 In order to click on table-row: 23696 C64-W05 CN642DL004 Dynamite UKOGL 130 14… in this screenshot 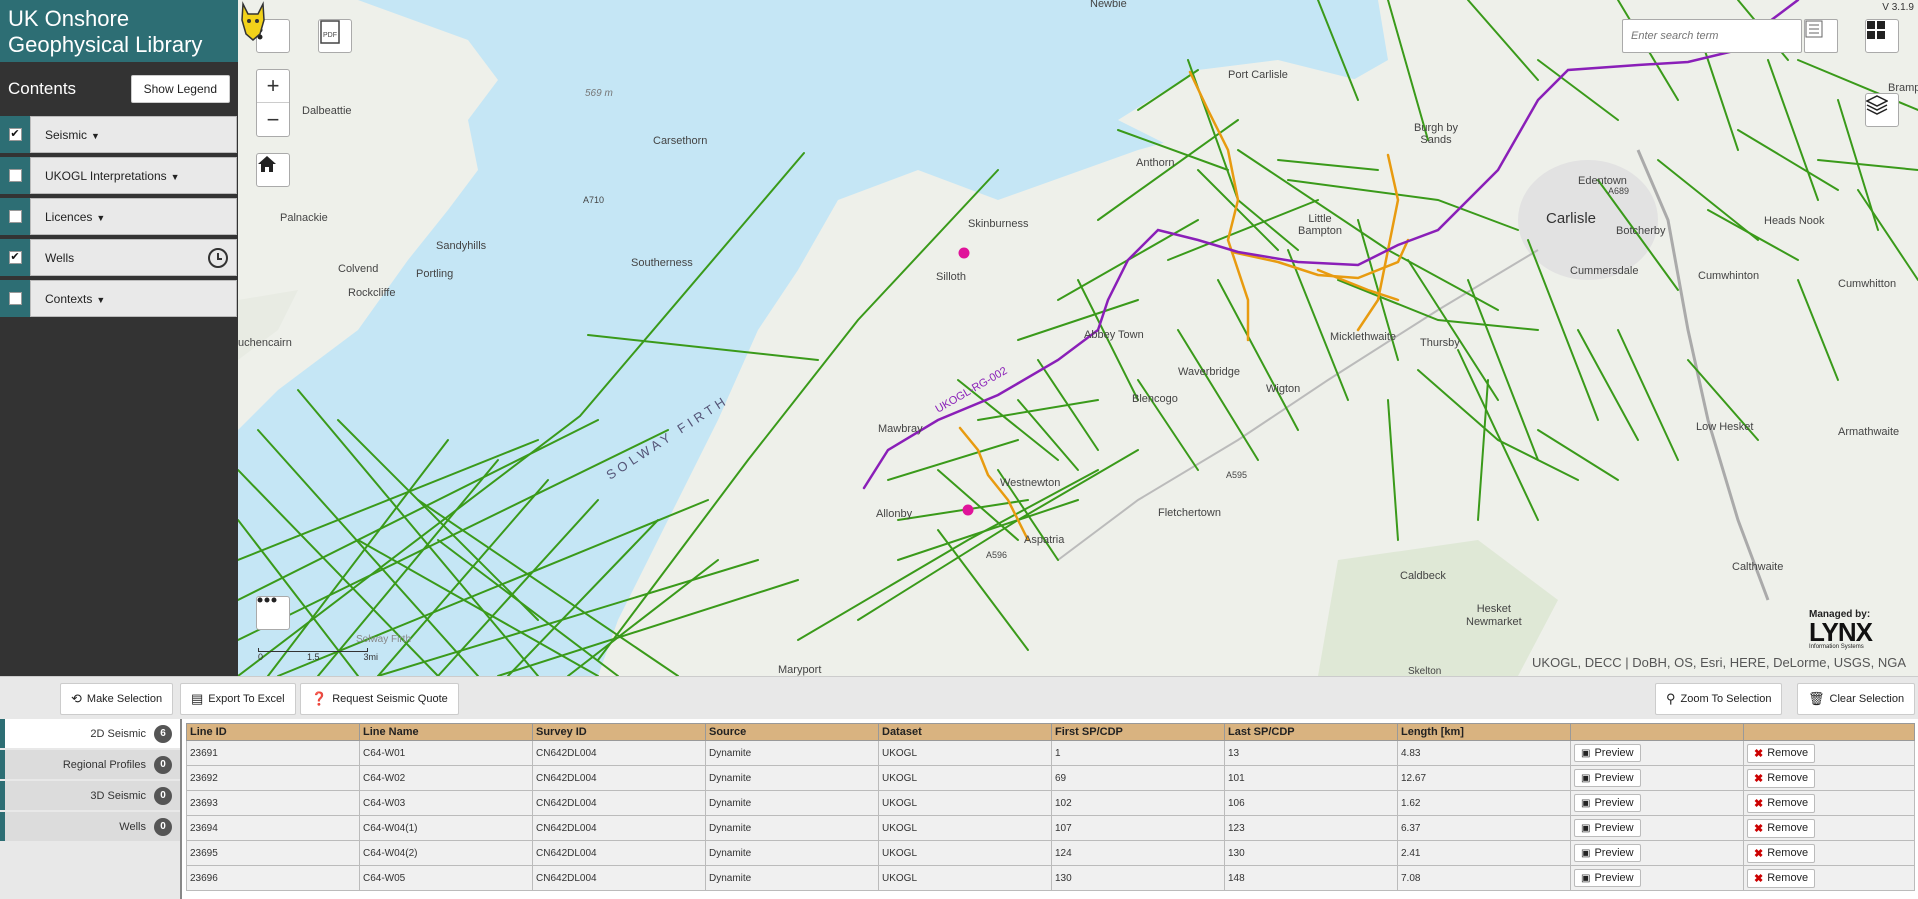, I will do `click(1050, 878)`.